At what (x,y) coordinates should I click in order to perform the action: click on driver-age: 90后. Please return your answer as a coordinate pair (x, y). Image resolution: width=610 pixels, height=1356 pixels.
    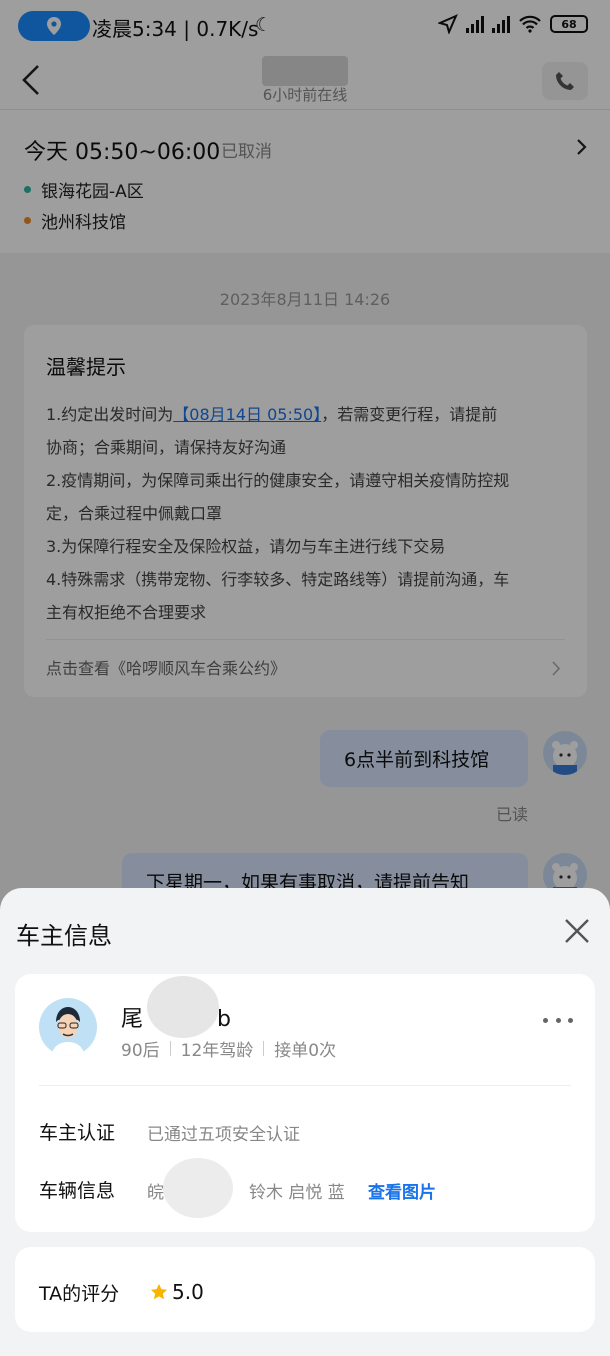
    Looking at the image, I should click on (140, 1051).